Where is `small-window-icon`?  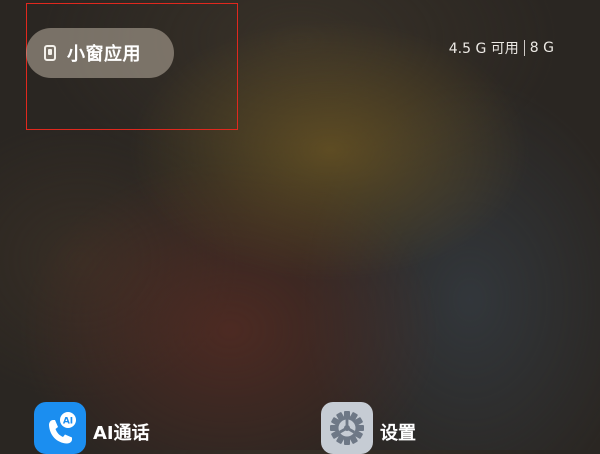
small-window-icon is located at coordinates (50, 53).